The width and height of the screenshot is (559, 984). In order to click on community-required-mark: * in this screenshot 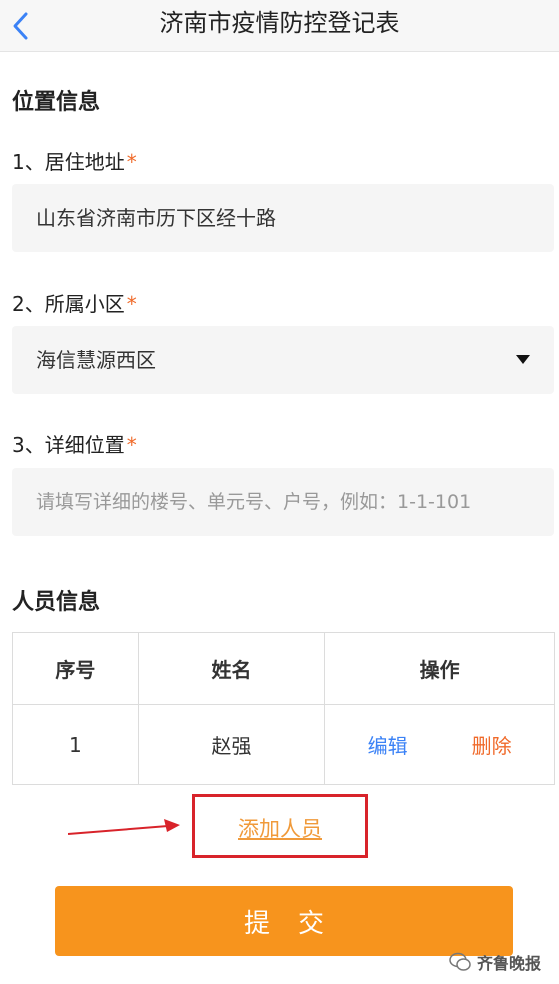, I will do `click(131, 304)`.